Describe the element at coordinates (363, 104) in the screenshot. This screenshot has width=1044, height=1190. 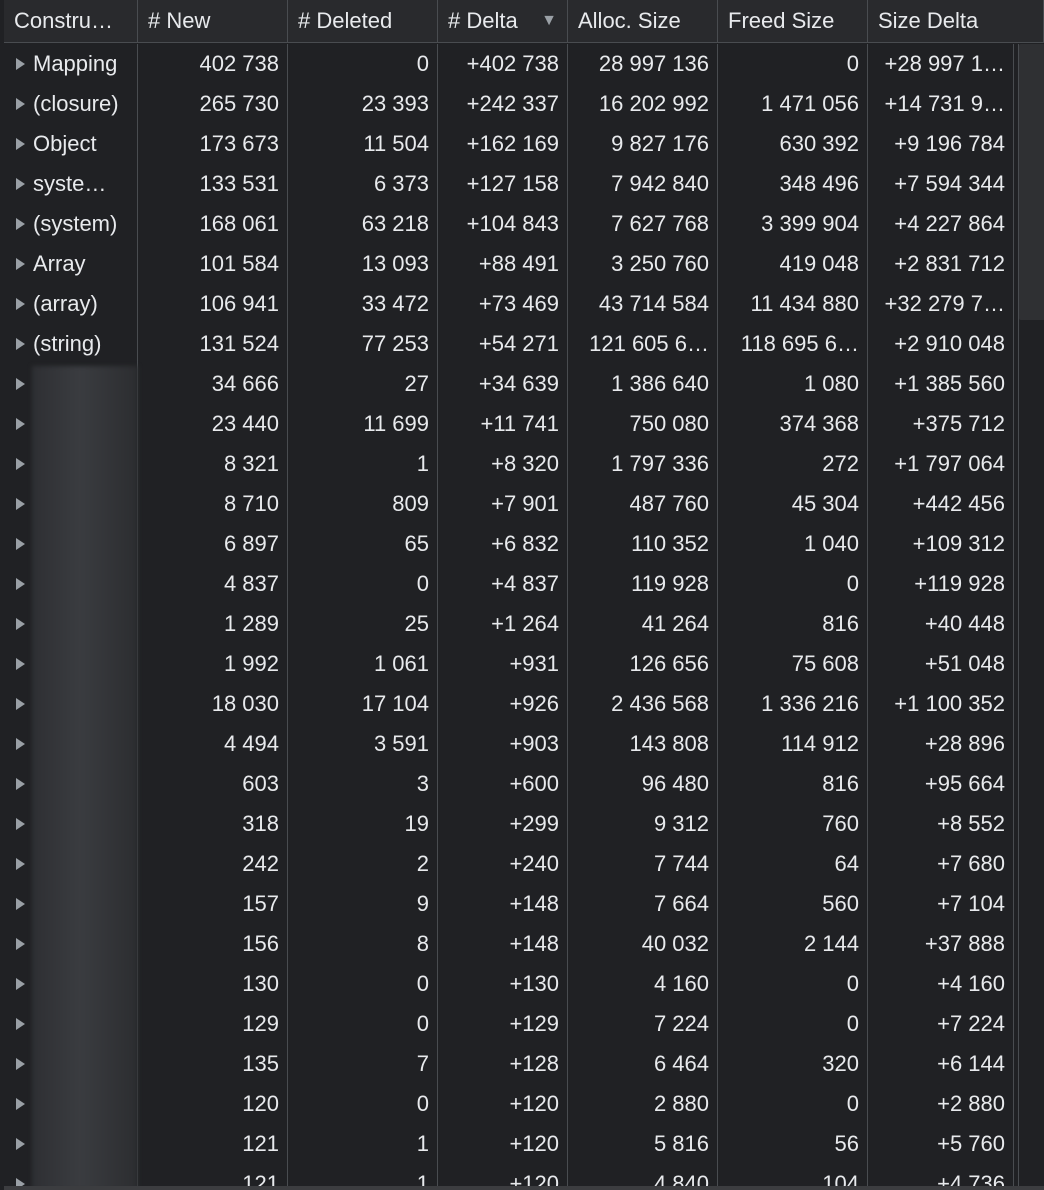
I see `deleted-cell: 23 393` at that location.